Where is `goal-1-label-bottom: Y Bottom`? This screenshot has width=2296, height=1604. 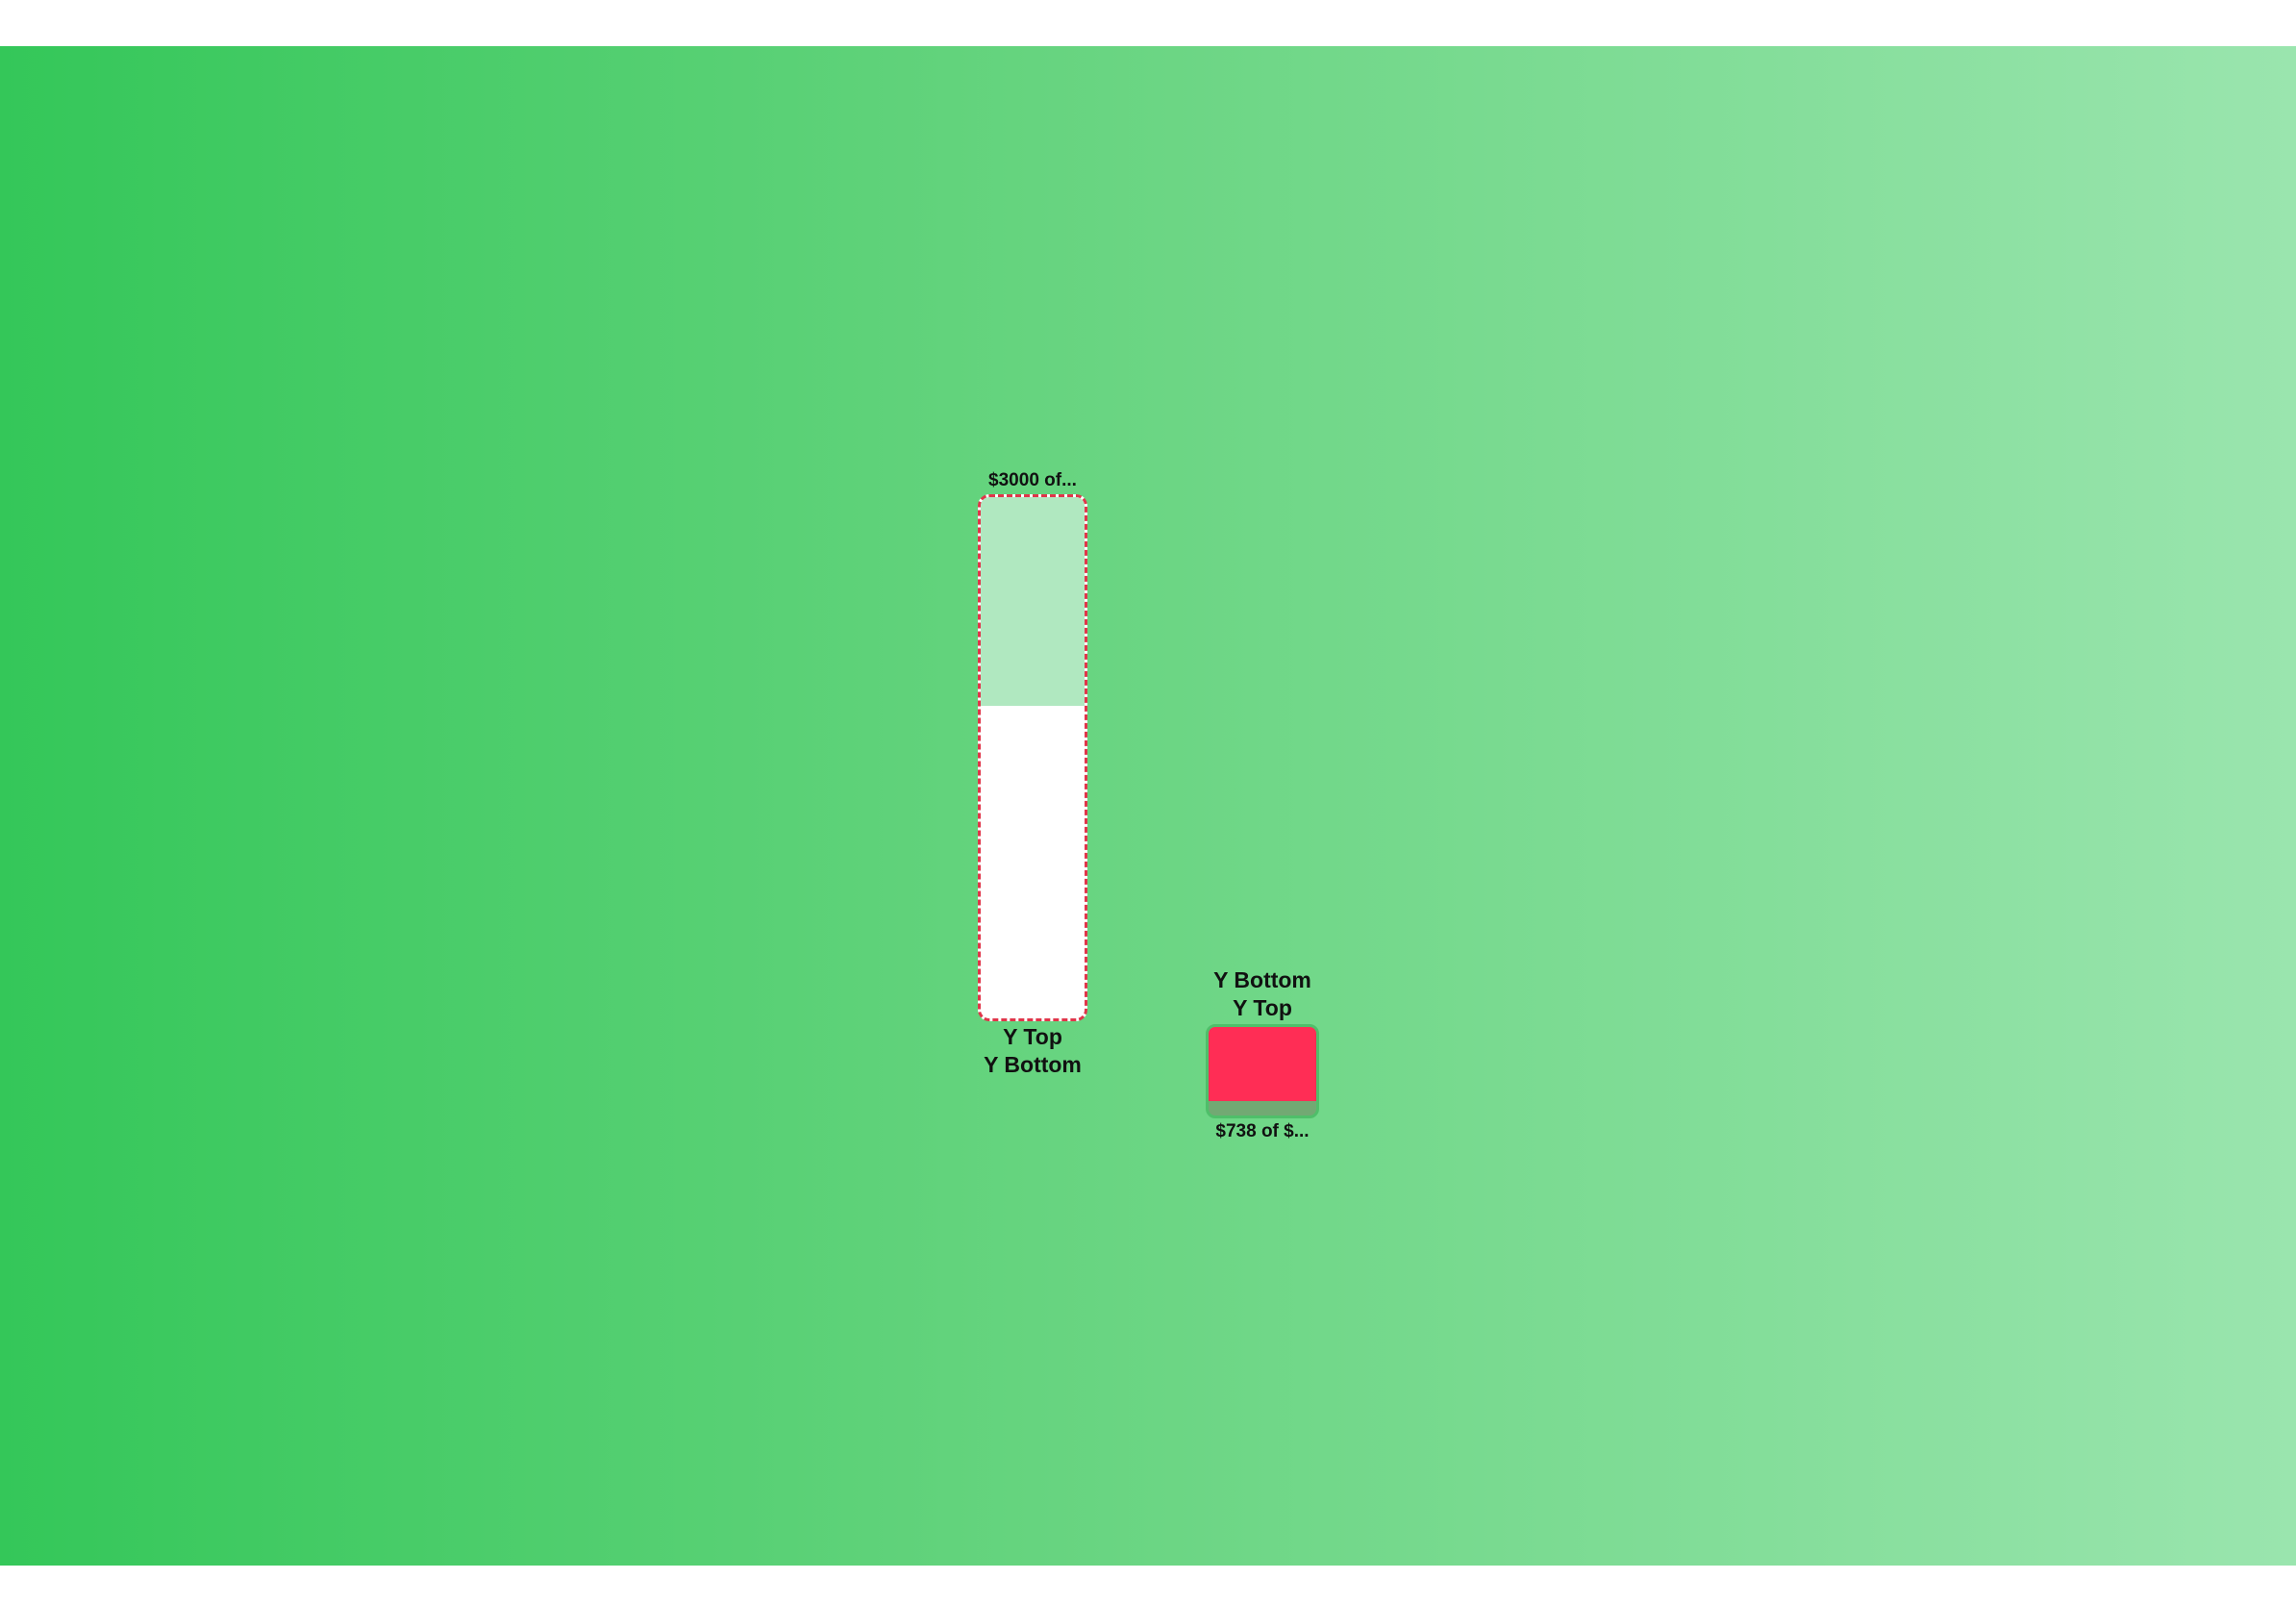 goal-1-label-bottom: Y Bottom is located at coordinates (1033, 1064).